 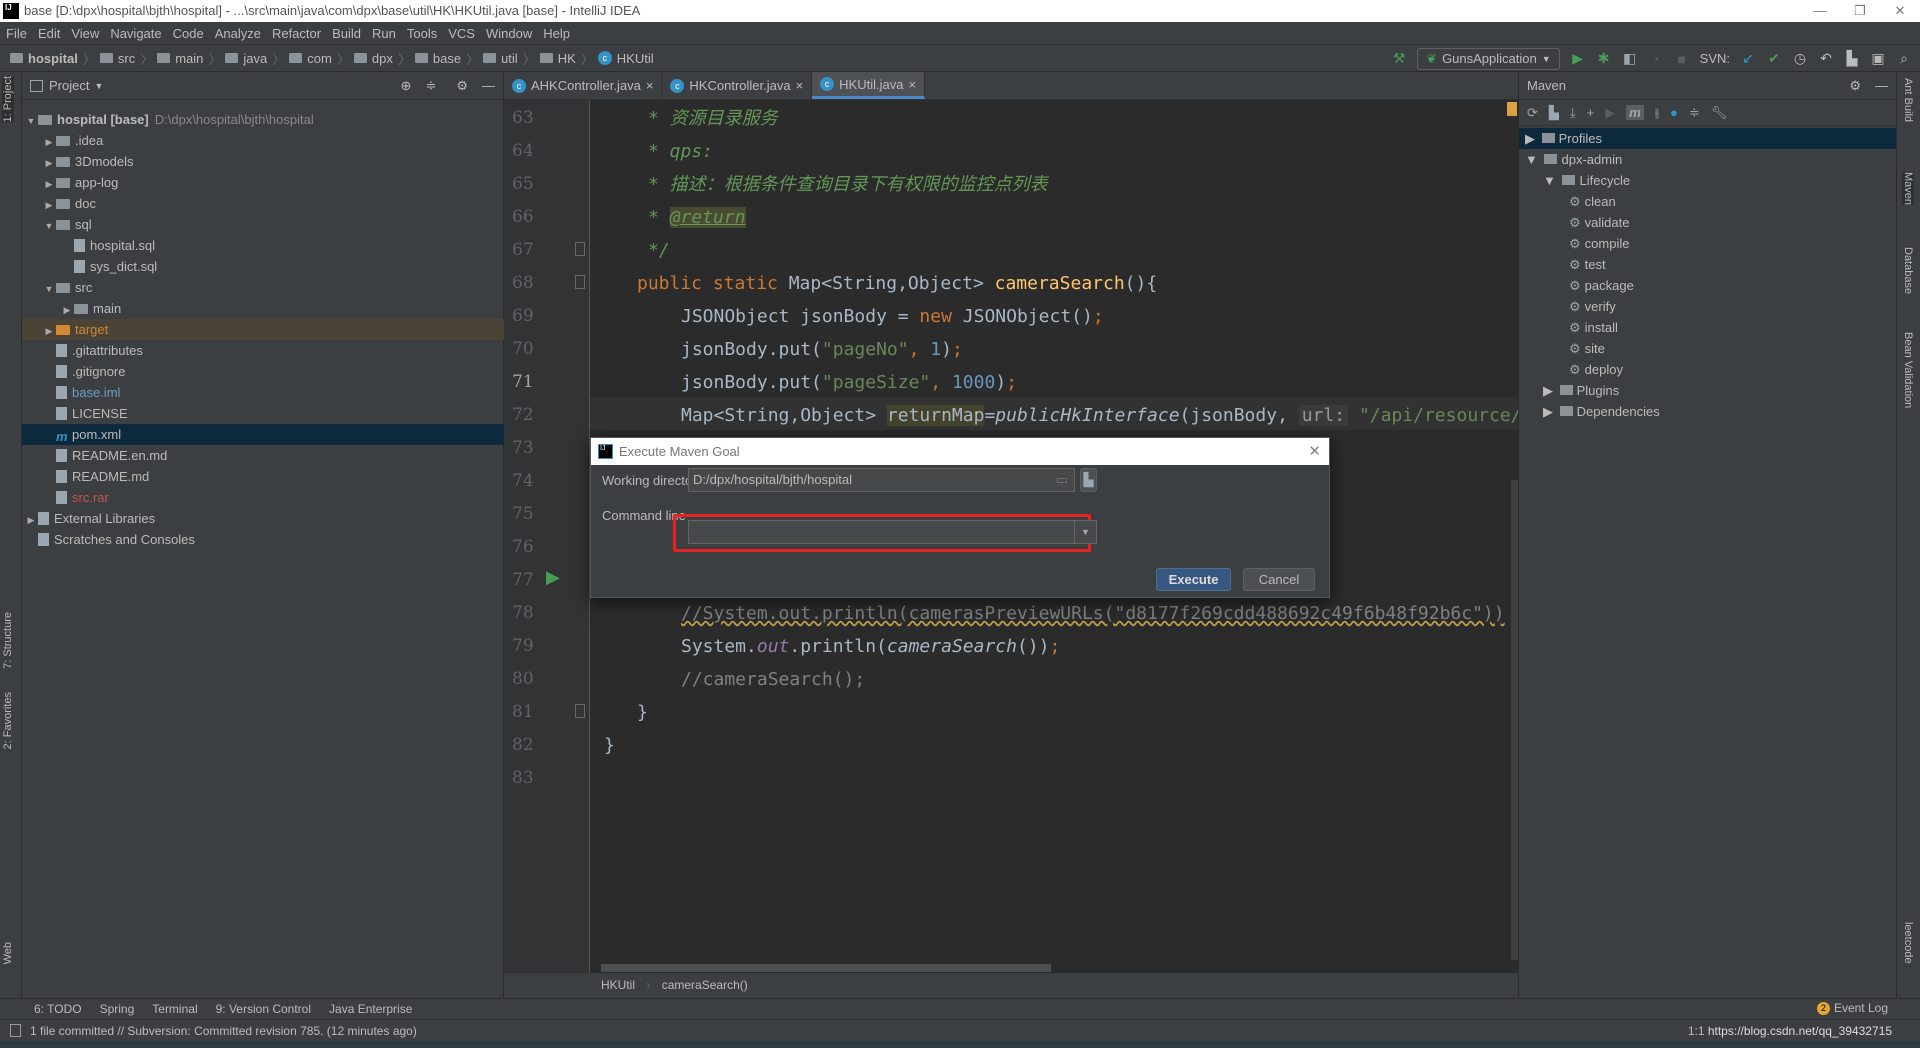 I want to click on collapse-all-icon: ≑, so click(x=430, y=86).